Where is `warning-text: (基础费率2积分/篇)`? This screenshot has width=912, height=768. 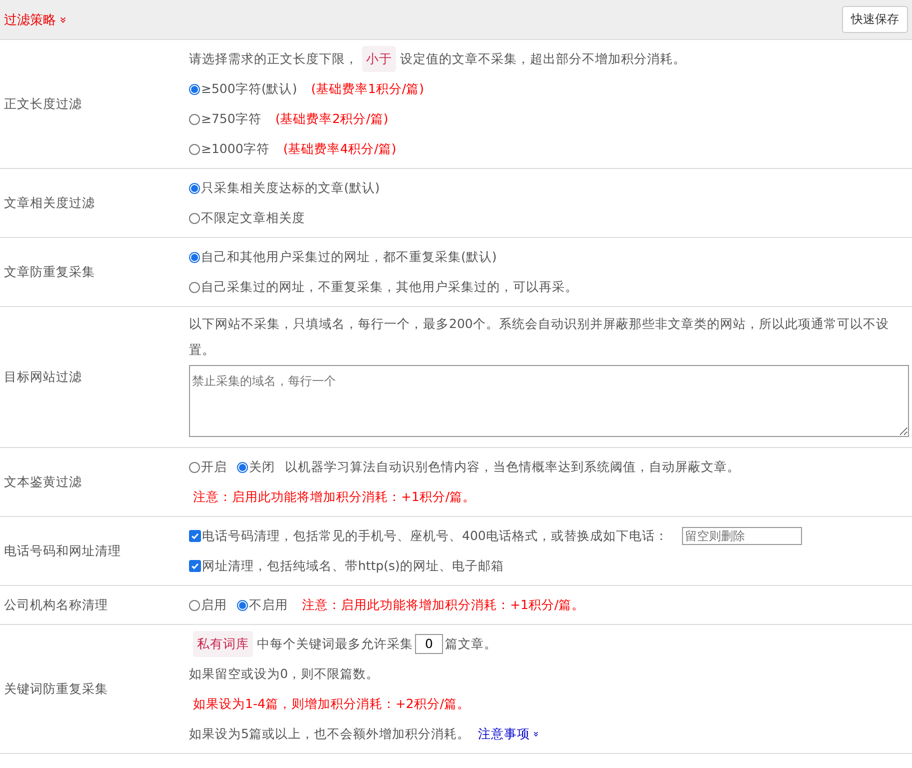 warning-text: (基础费率2积分/篇) is located at coordinates (331, 119).